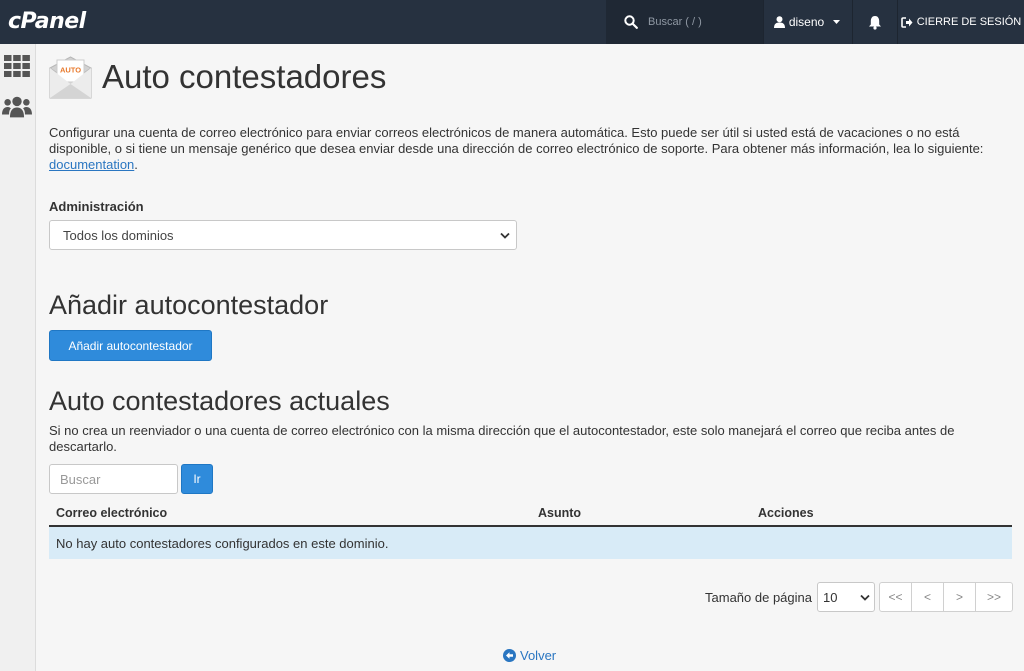 The width and height of the screenshot is (1024, 671). I want to click on grid-icon, so click(17, 66).